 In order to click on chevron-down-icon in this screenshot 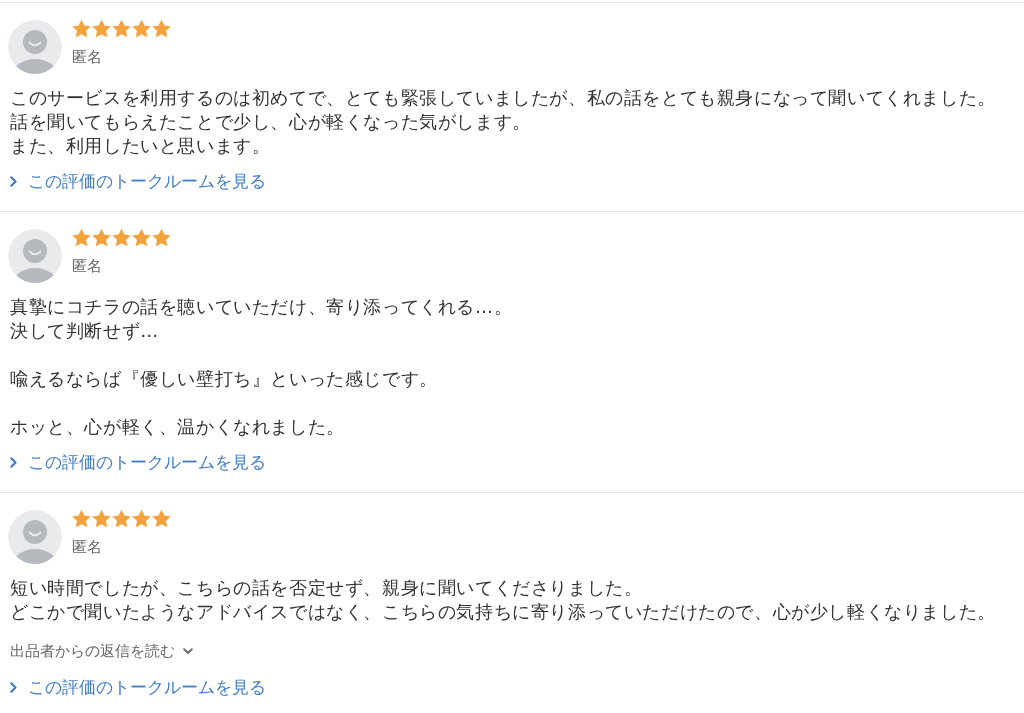, I will do `click(188, 651)`.